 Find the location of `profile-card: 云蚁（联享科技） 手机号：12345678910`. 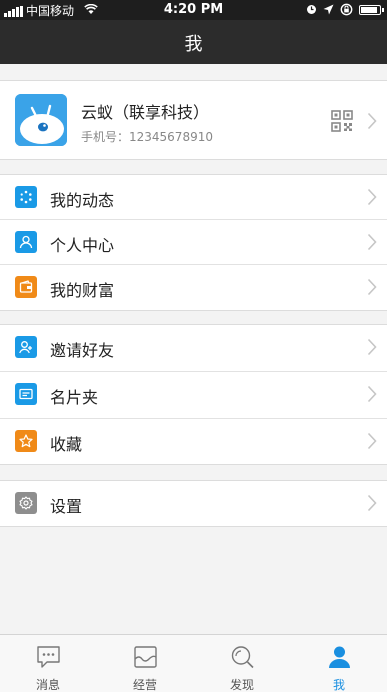

profile-card: 云蚁（联享科技） 手机号：12345678910 is located at coordinates (193, 120).